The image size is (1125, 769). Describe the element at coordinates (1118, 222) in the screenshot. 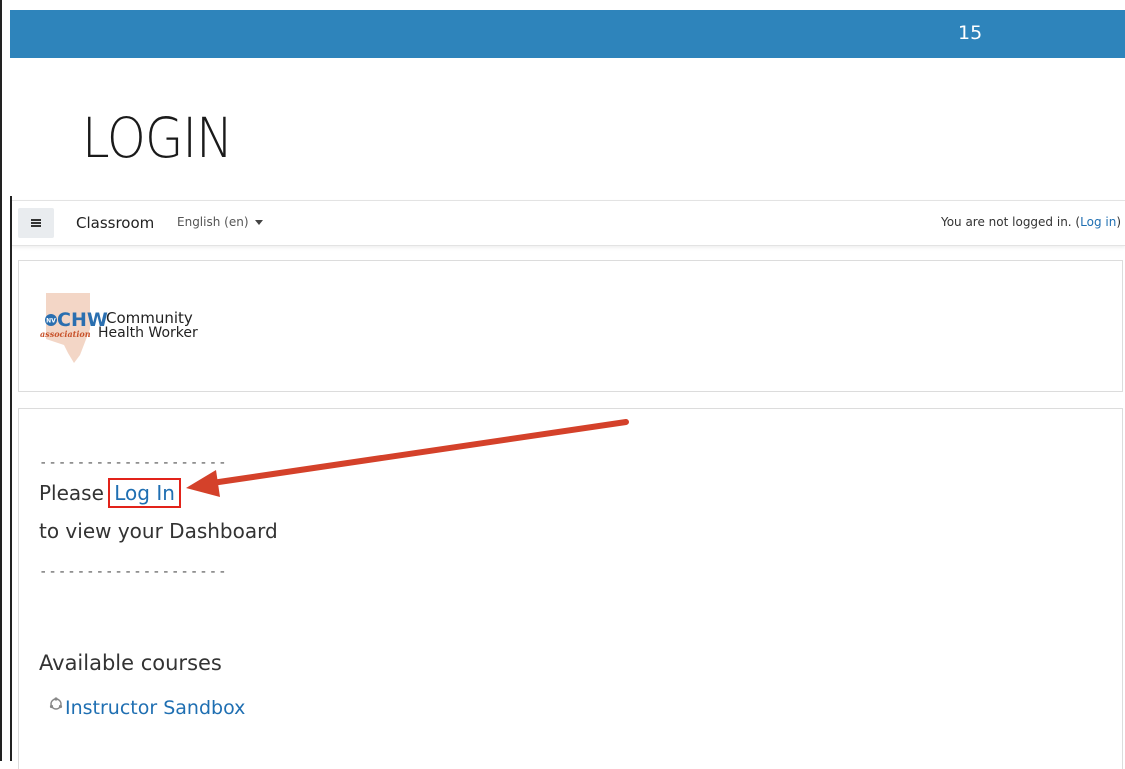

I see `login-status-suffix: )` at that location.